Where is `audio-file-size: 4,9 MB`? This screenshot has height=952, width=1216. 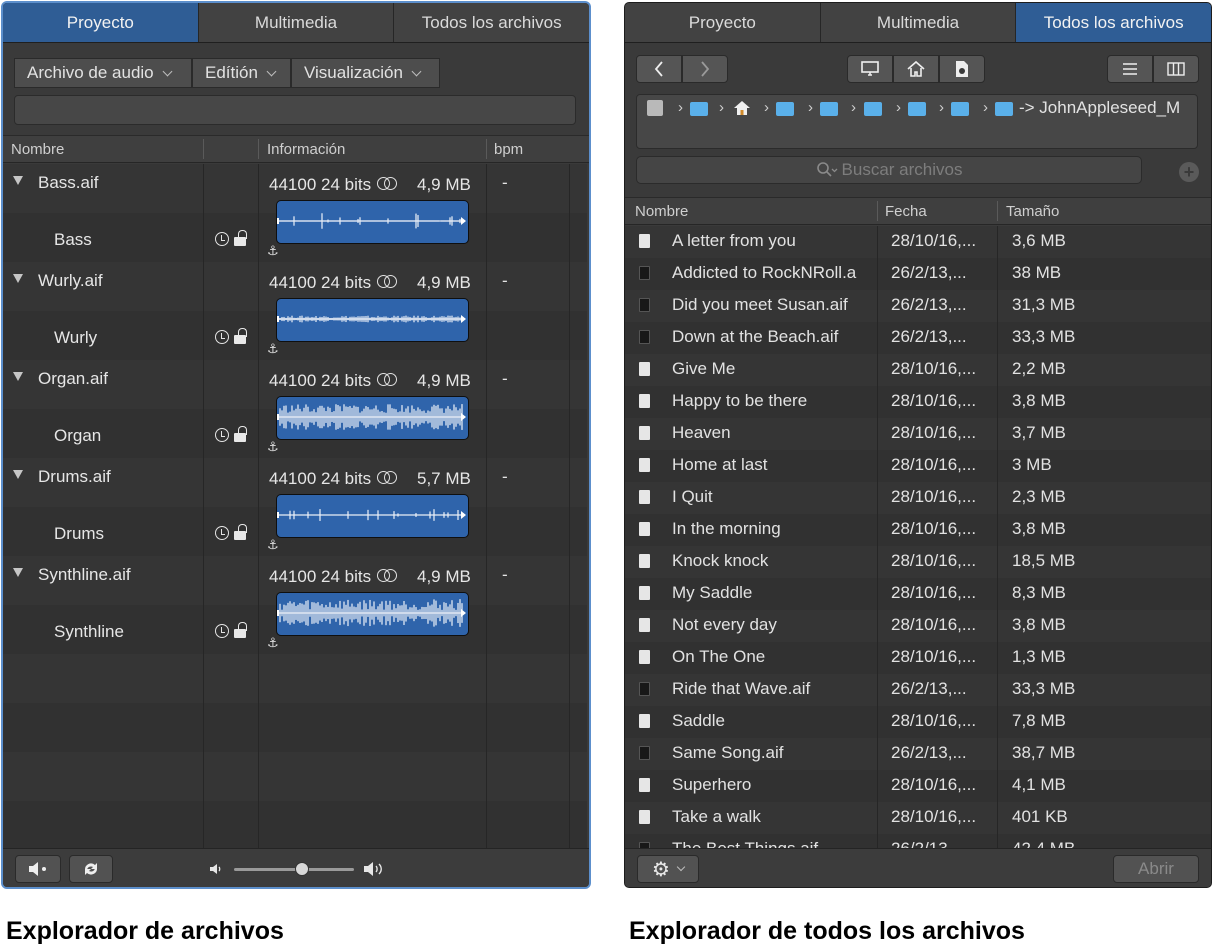
audio-file-size: 4,9 MB is located at coordinates (444, 282).